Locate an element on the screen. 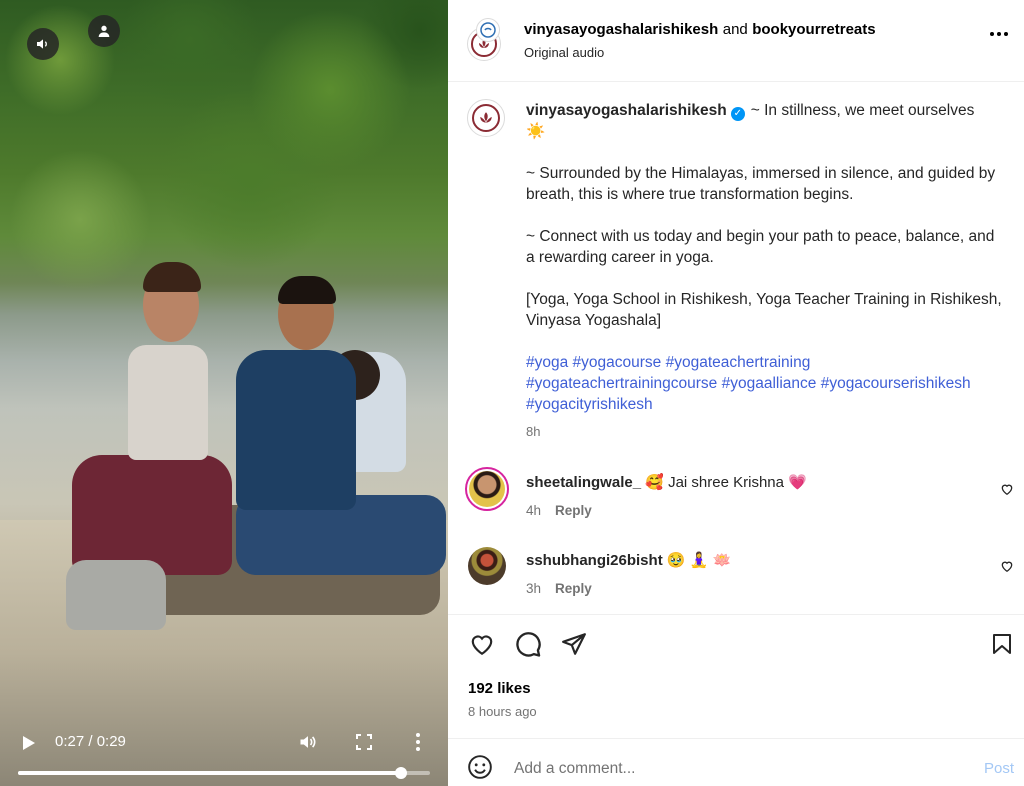  video-options-button is located at coordinates (418, 742).